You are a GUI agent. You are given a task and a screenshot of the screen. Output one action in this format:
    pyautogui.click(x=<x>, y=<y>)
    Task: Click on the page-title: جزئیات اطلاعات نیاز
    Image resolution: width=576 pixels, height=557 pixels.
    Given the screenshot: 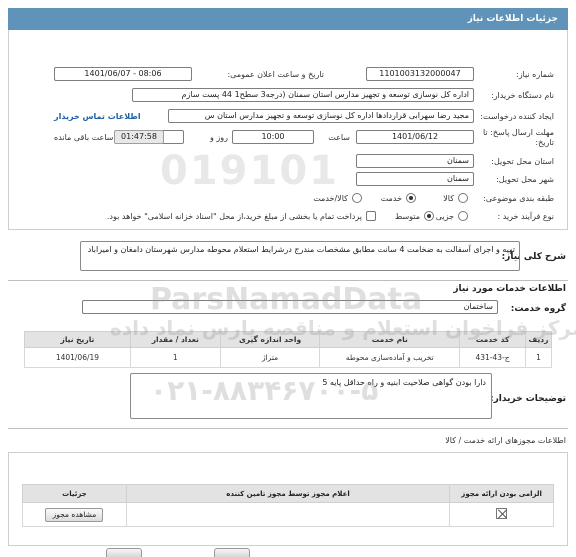 What is the action you would take?
    pyautogui.click(x=288, y=19)
    